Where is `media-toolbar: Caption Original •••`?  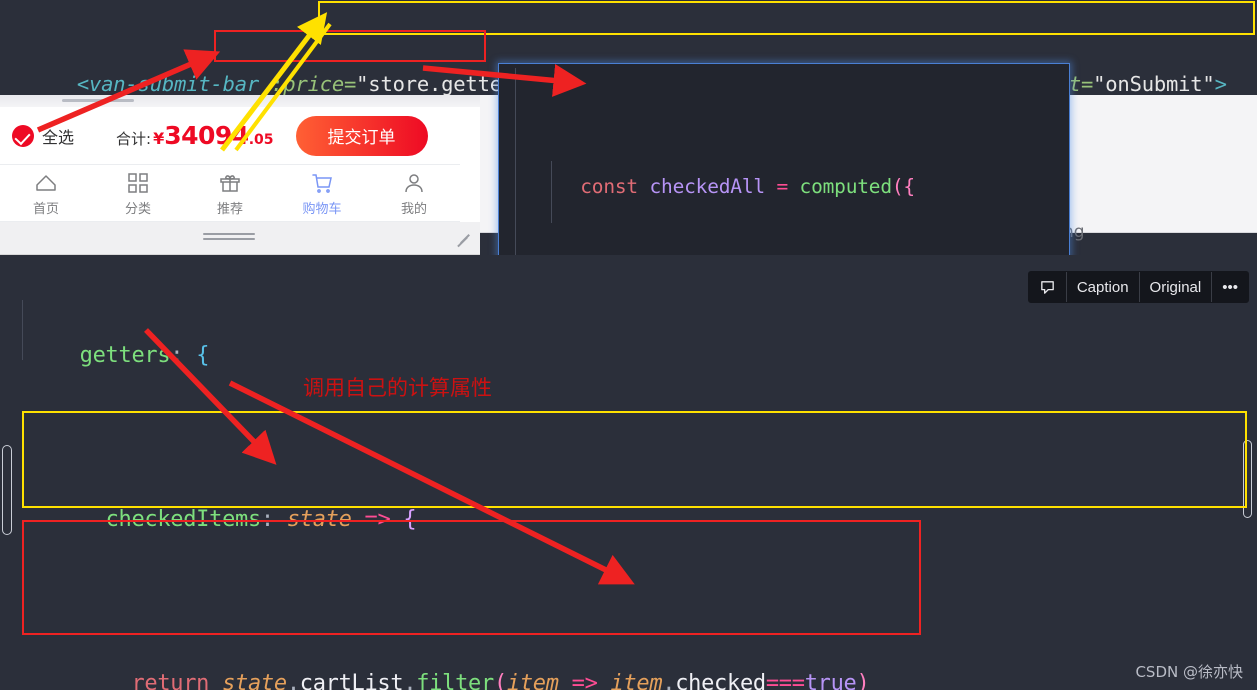
media-toolbar: Caption Original ••• is located at coordinates (1138, 287).